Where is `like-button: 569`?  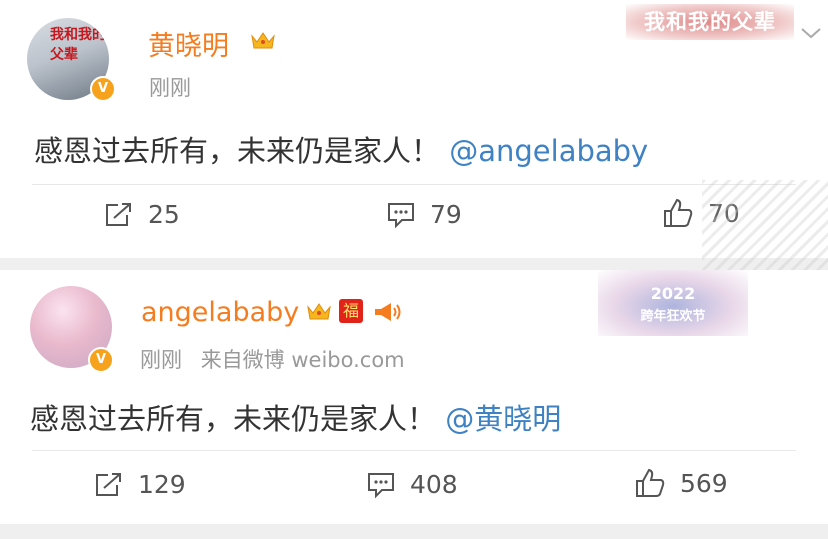
like-button: 569 is located at coordinates (681, 483).